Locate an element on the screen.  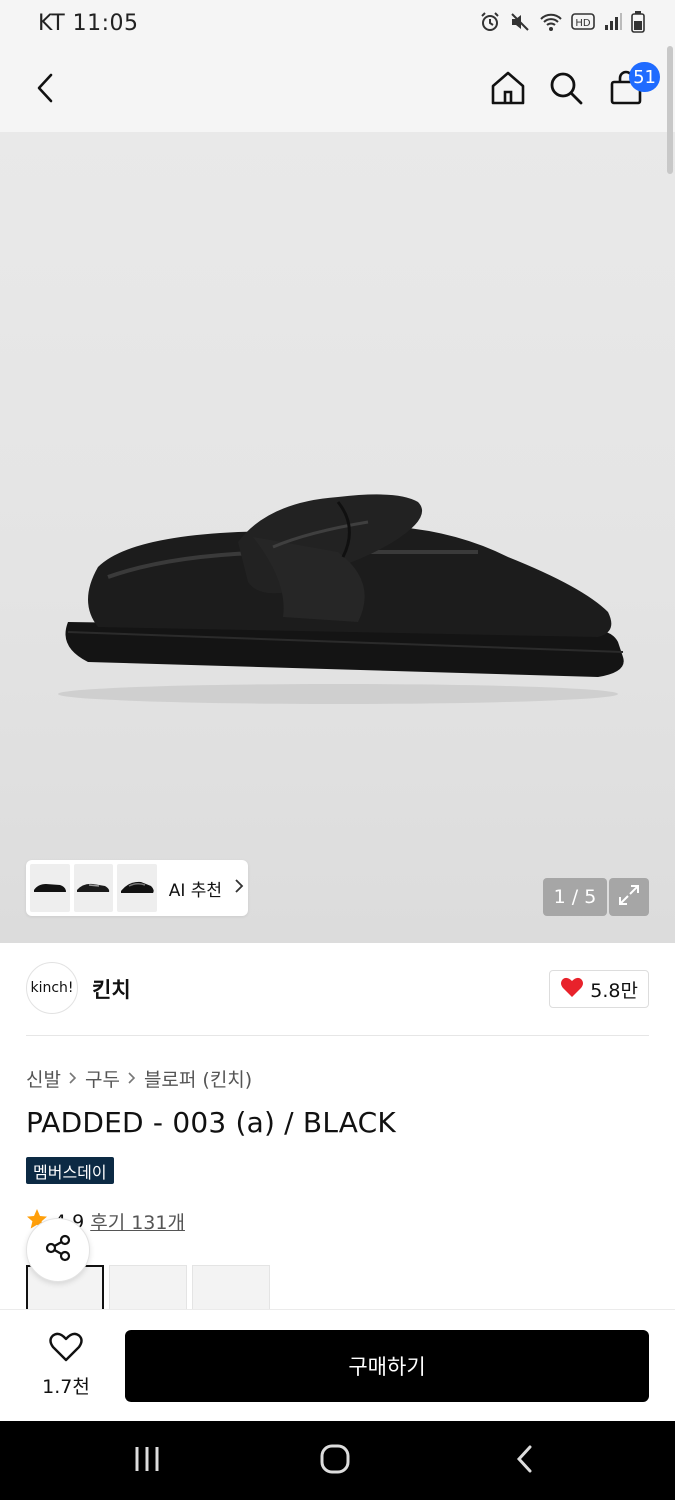
back-icon is located at coordinates (46, 90).